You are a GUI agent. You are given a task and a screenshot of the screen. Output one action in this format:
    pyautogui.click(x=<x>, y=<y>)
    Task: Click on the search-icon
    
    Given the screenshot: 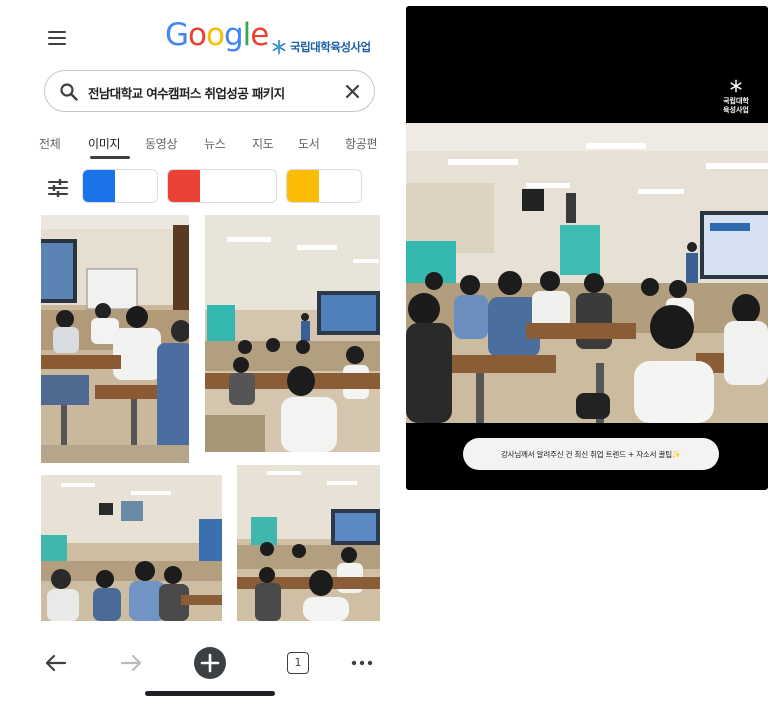 What is the action you would take?
    pyautogui.click(x=69, y=92)
    